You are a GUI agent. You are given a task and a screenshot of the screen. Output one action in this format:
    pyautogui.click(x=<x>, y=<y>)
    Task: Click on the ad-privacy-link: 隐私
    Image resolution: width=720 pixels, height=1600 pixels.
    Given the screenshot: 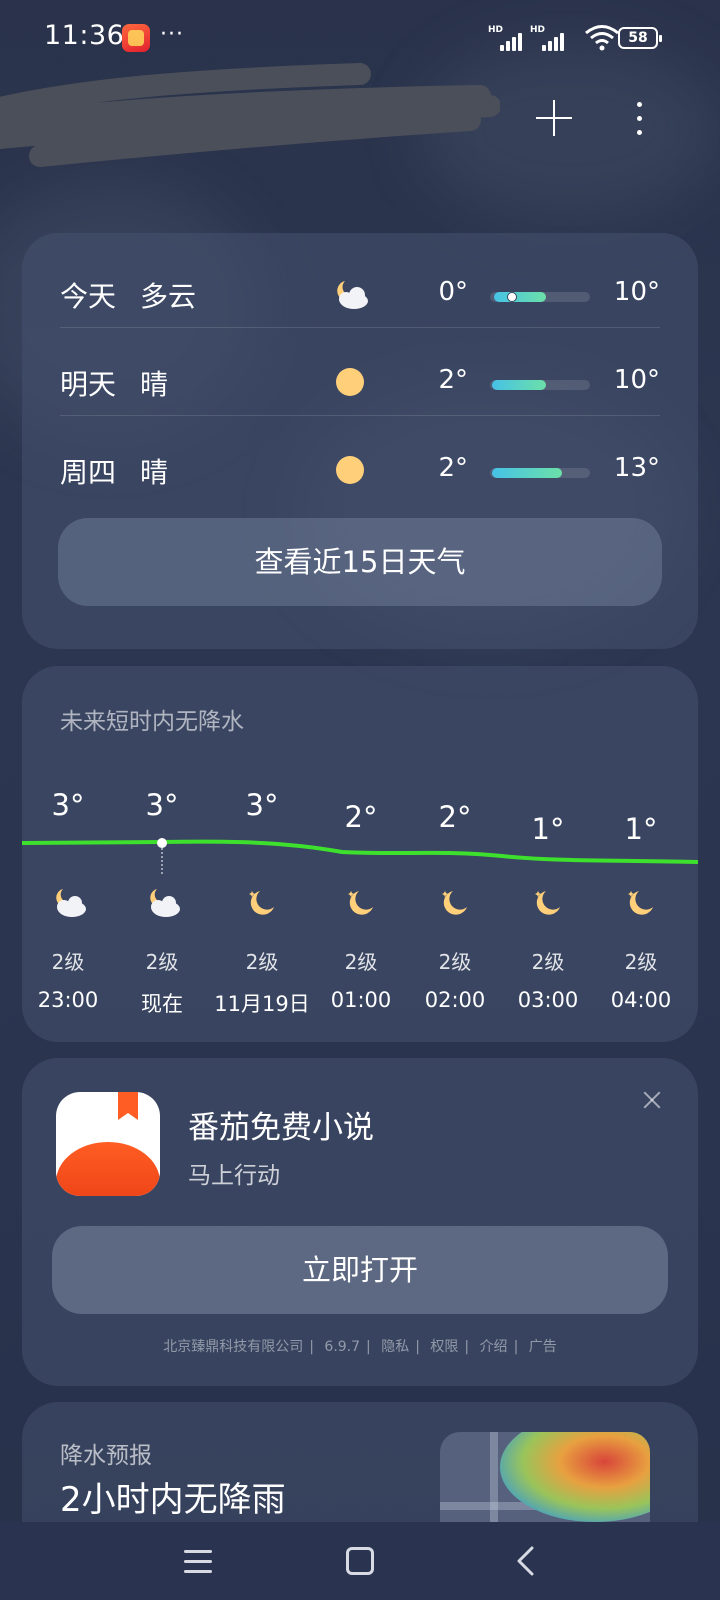 What is the action you would take?
    pyautogui.click(x=395, y=1347)
    